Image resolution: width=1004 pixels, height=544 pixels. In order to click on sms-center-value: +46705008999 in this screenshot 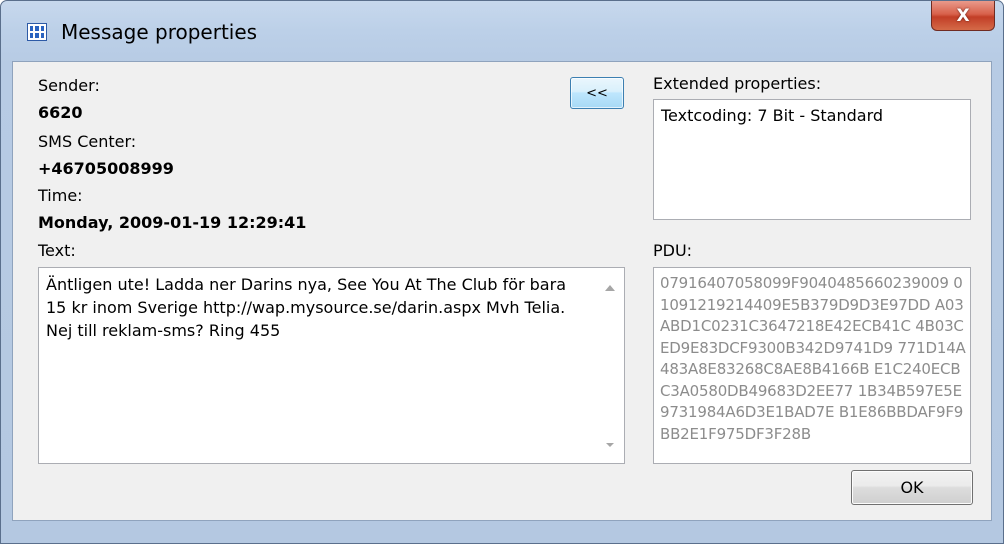, I will do `click(106, 168)`.